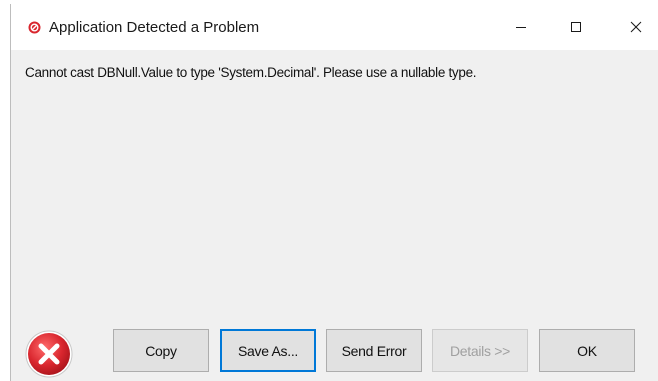 Image resolution: width=658 pixels, height=381 pixels. I want to click on close-button, so click(635, 27).